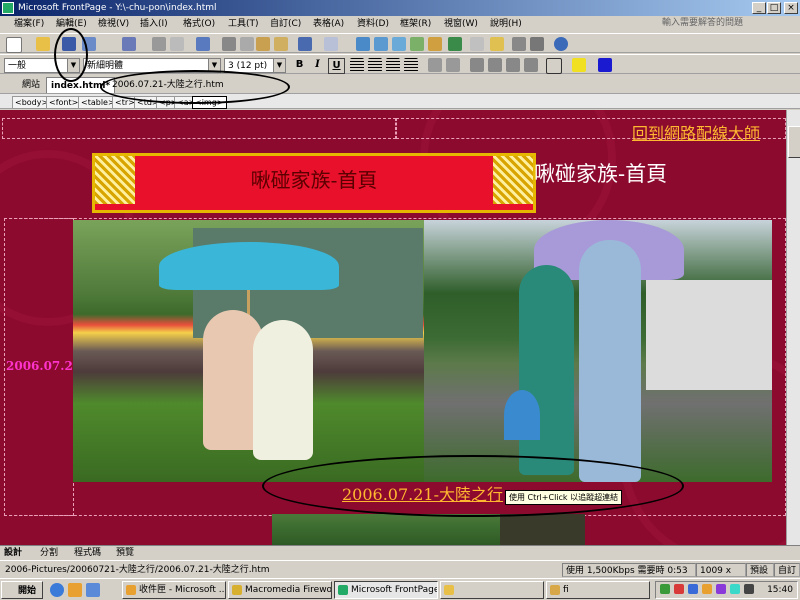 The image size is (800, 600). I want to click on increase-indent-icon, so click(531, 65).